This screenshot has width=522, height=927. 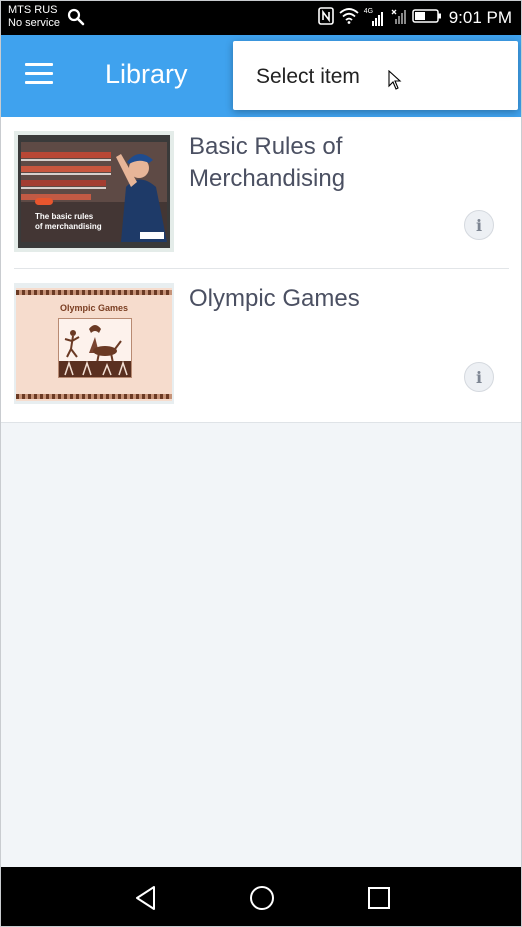 I want to click on status-bar: MTS RUS No service 4G 9:01 PM, so click(x=261, y=18).